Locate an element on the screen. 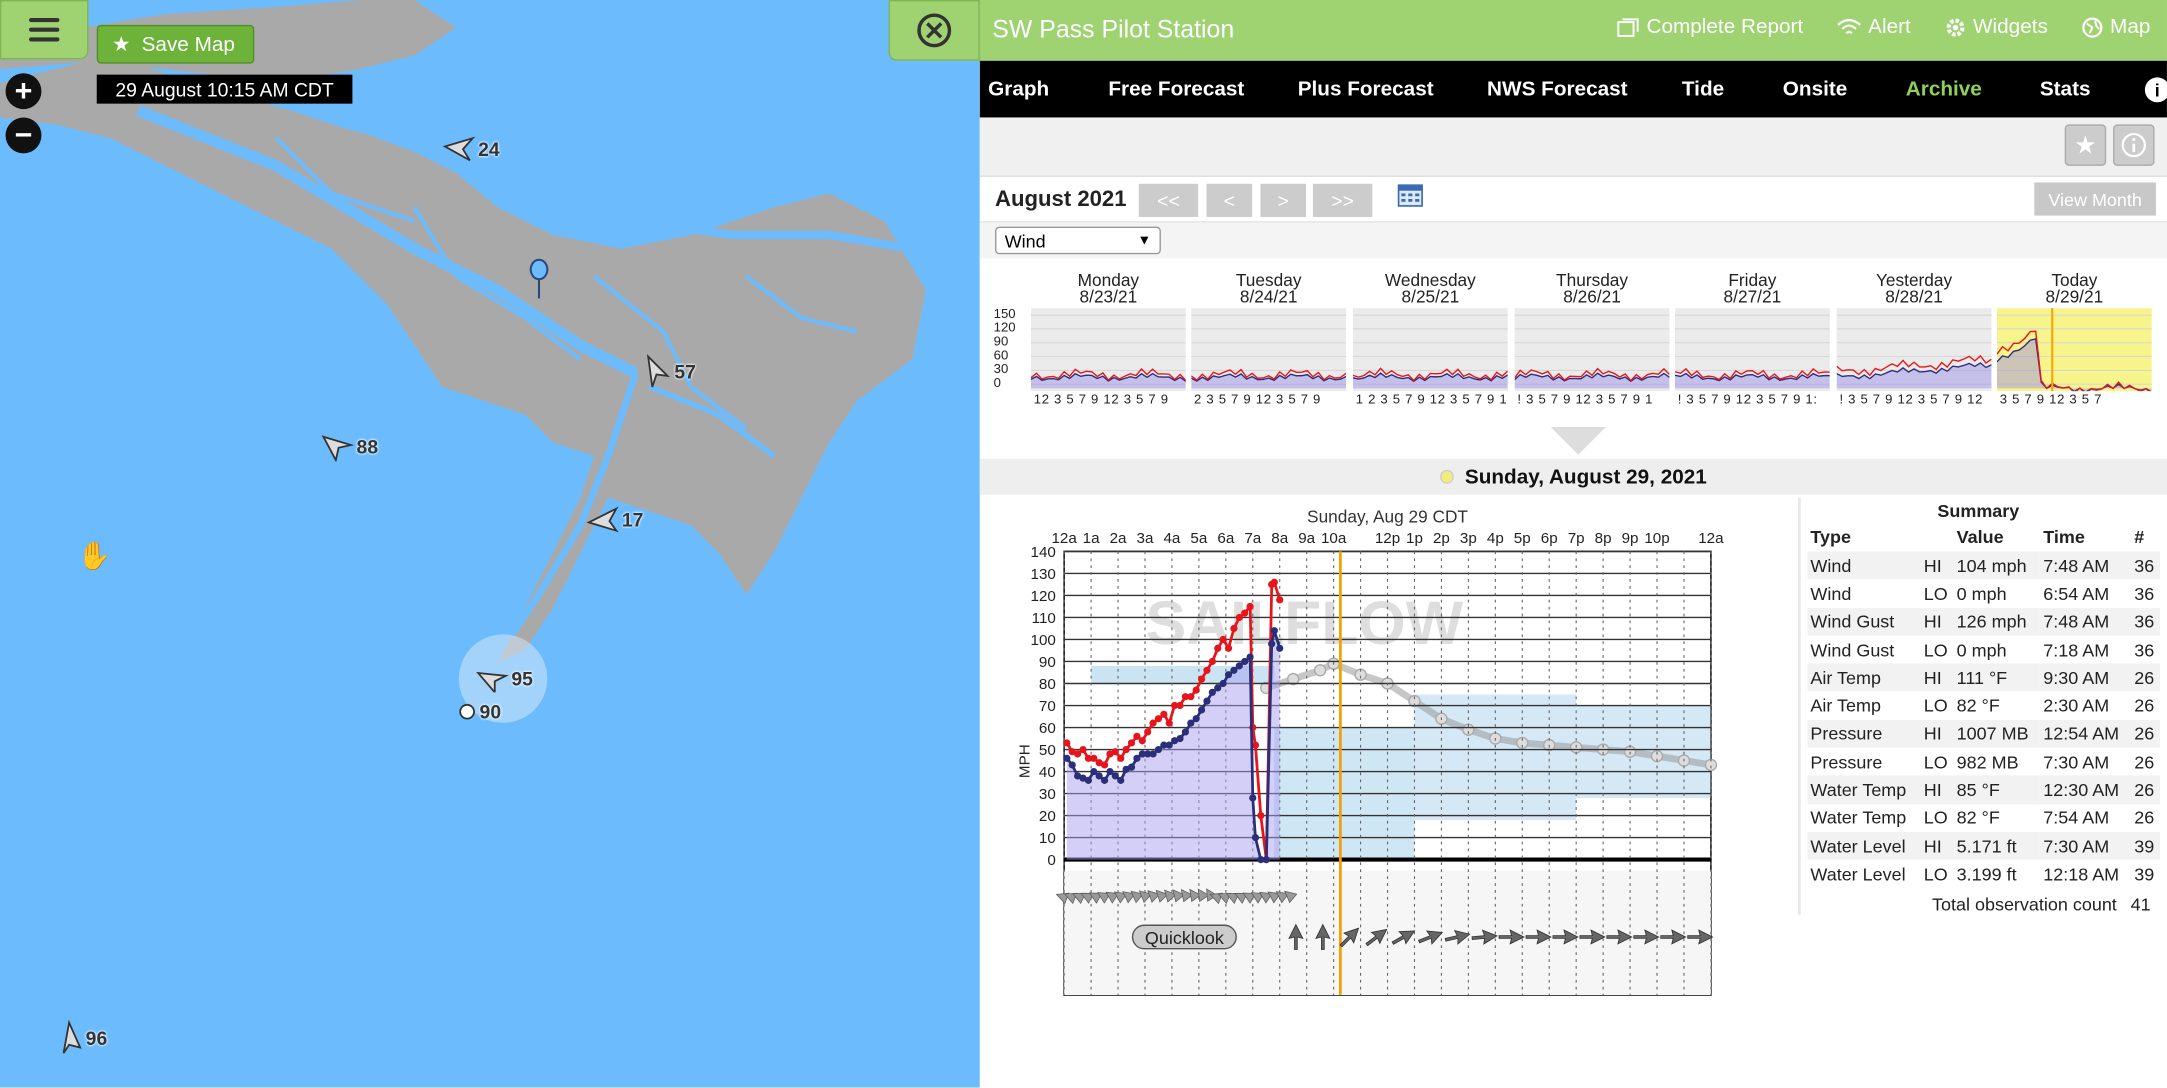 This screenshot has width=2167, height=1088. menu-button is located at coordinates (44, 30).